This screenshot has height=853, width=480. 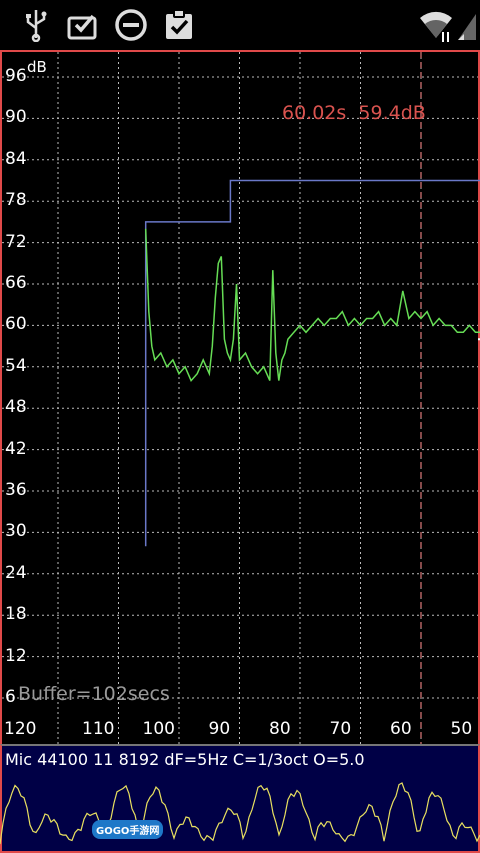 I want to click on y-tick-label: 96, so click(x=16, y=76).